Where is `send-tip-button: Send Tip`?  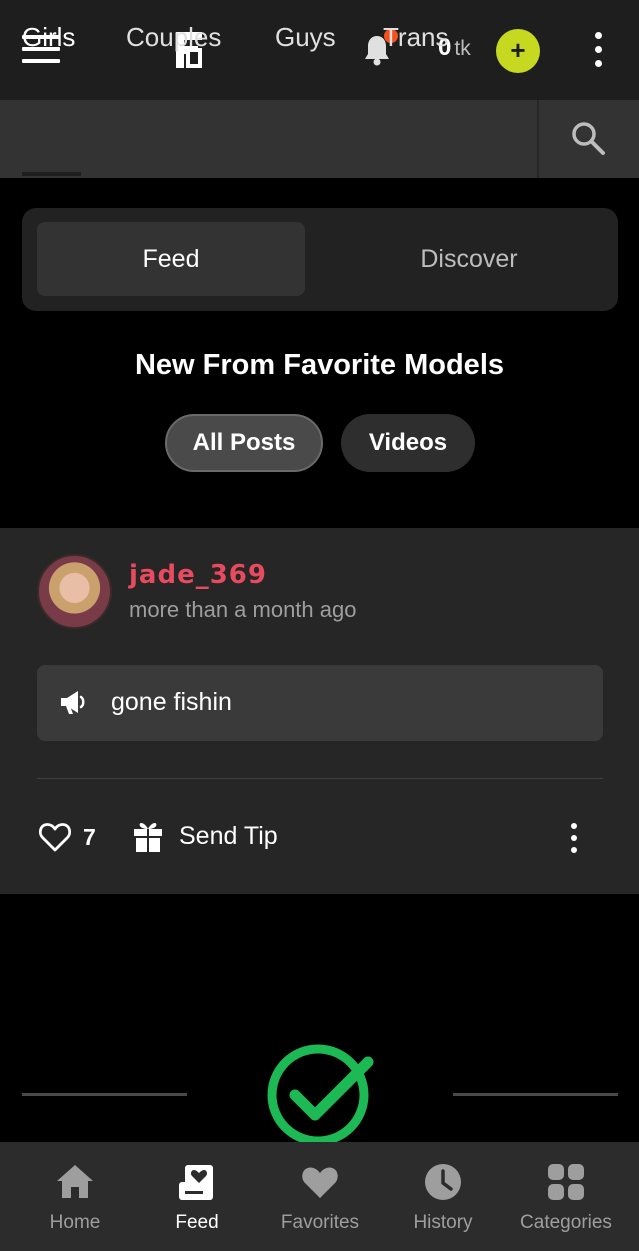
send-tip-button: Send Tip is located at coordinates (228, 836).